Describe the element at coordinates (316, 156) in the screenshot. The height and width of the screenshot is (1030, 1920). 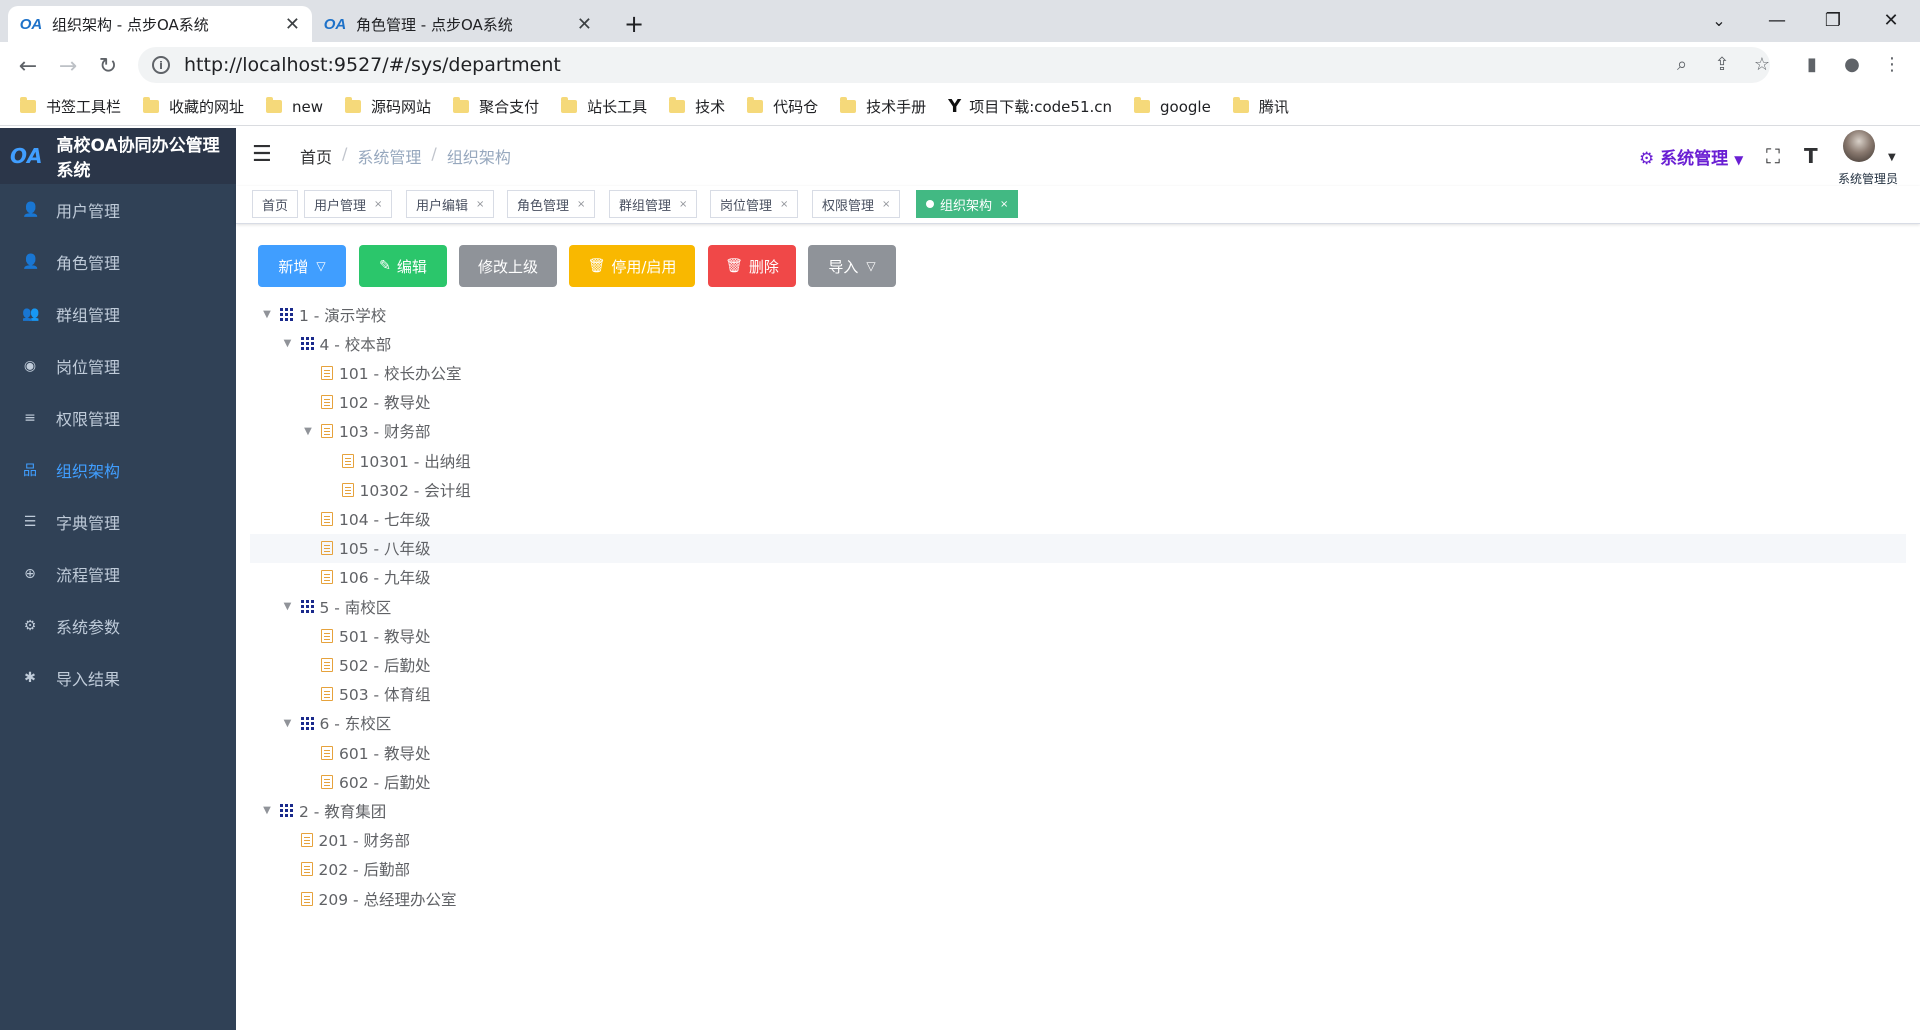
I see `breadcrumb-home: 首页` at that location.